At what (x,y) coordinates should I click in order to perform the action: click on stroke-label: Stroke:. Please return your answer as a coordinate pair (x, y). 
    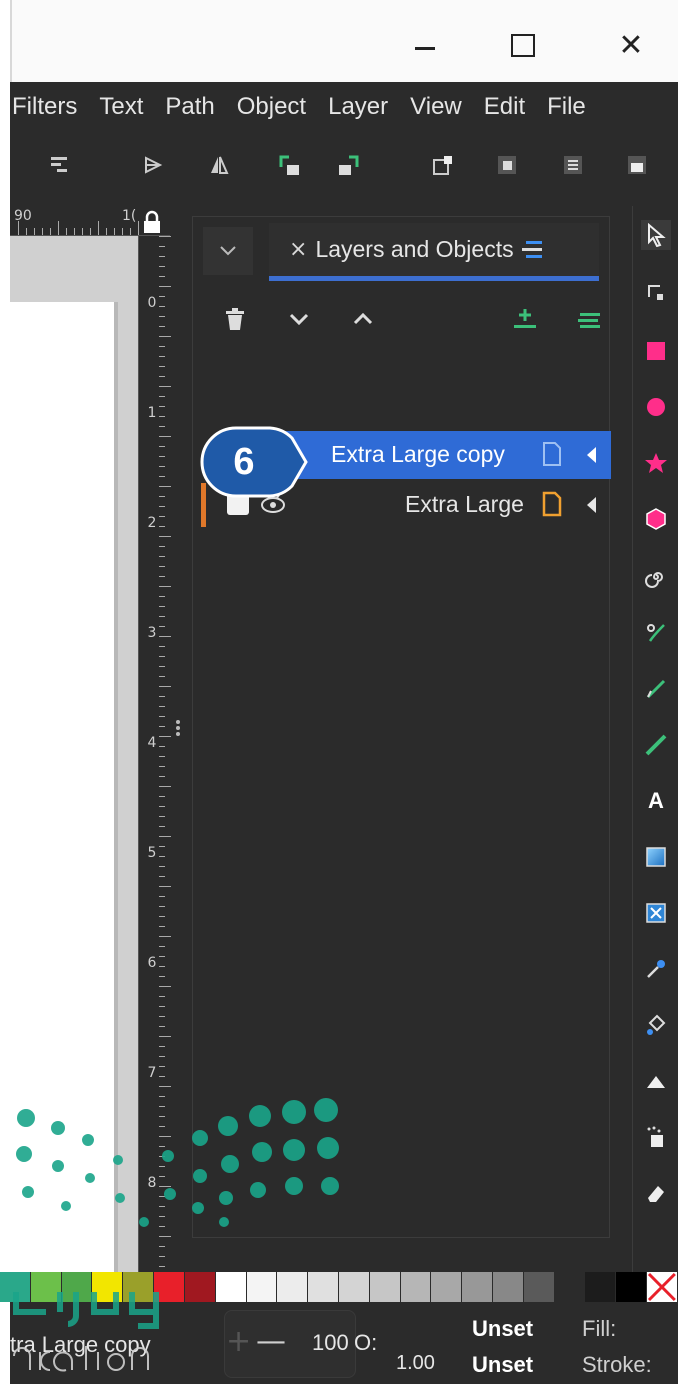
    Looking at the image, I should click on (617, 1364).